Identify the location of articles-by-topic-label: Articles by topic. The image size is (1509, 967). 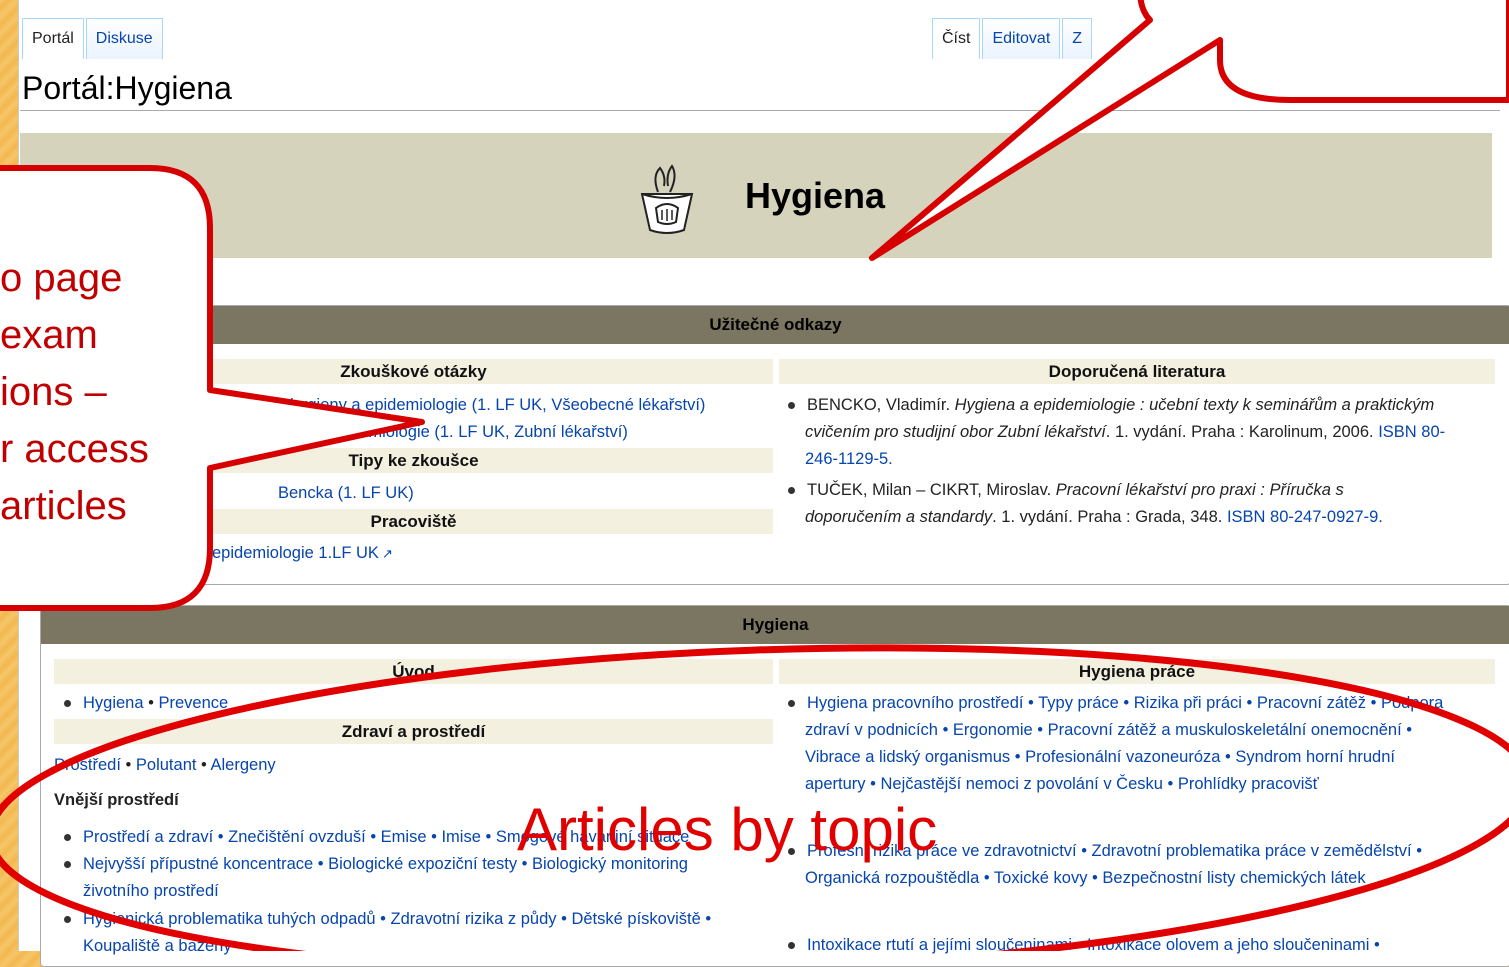
(727, 829).